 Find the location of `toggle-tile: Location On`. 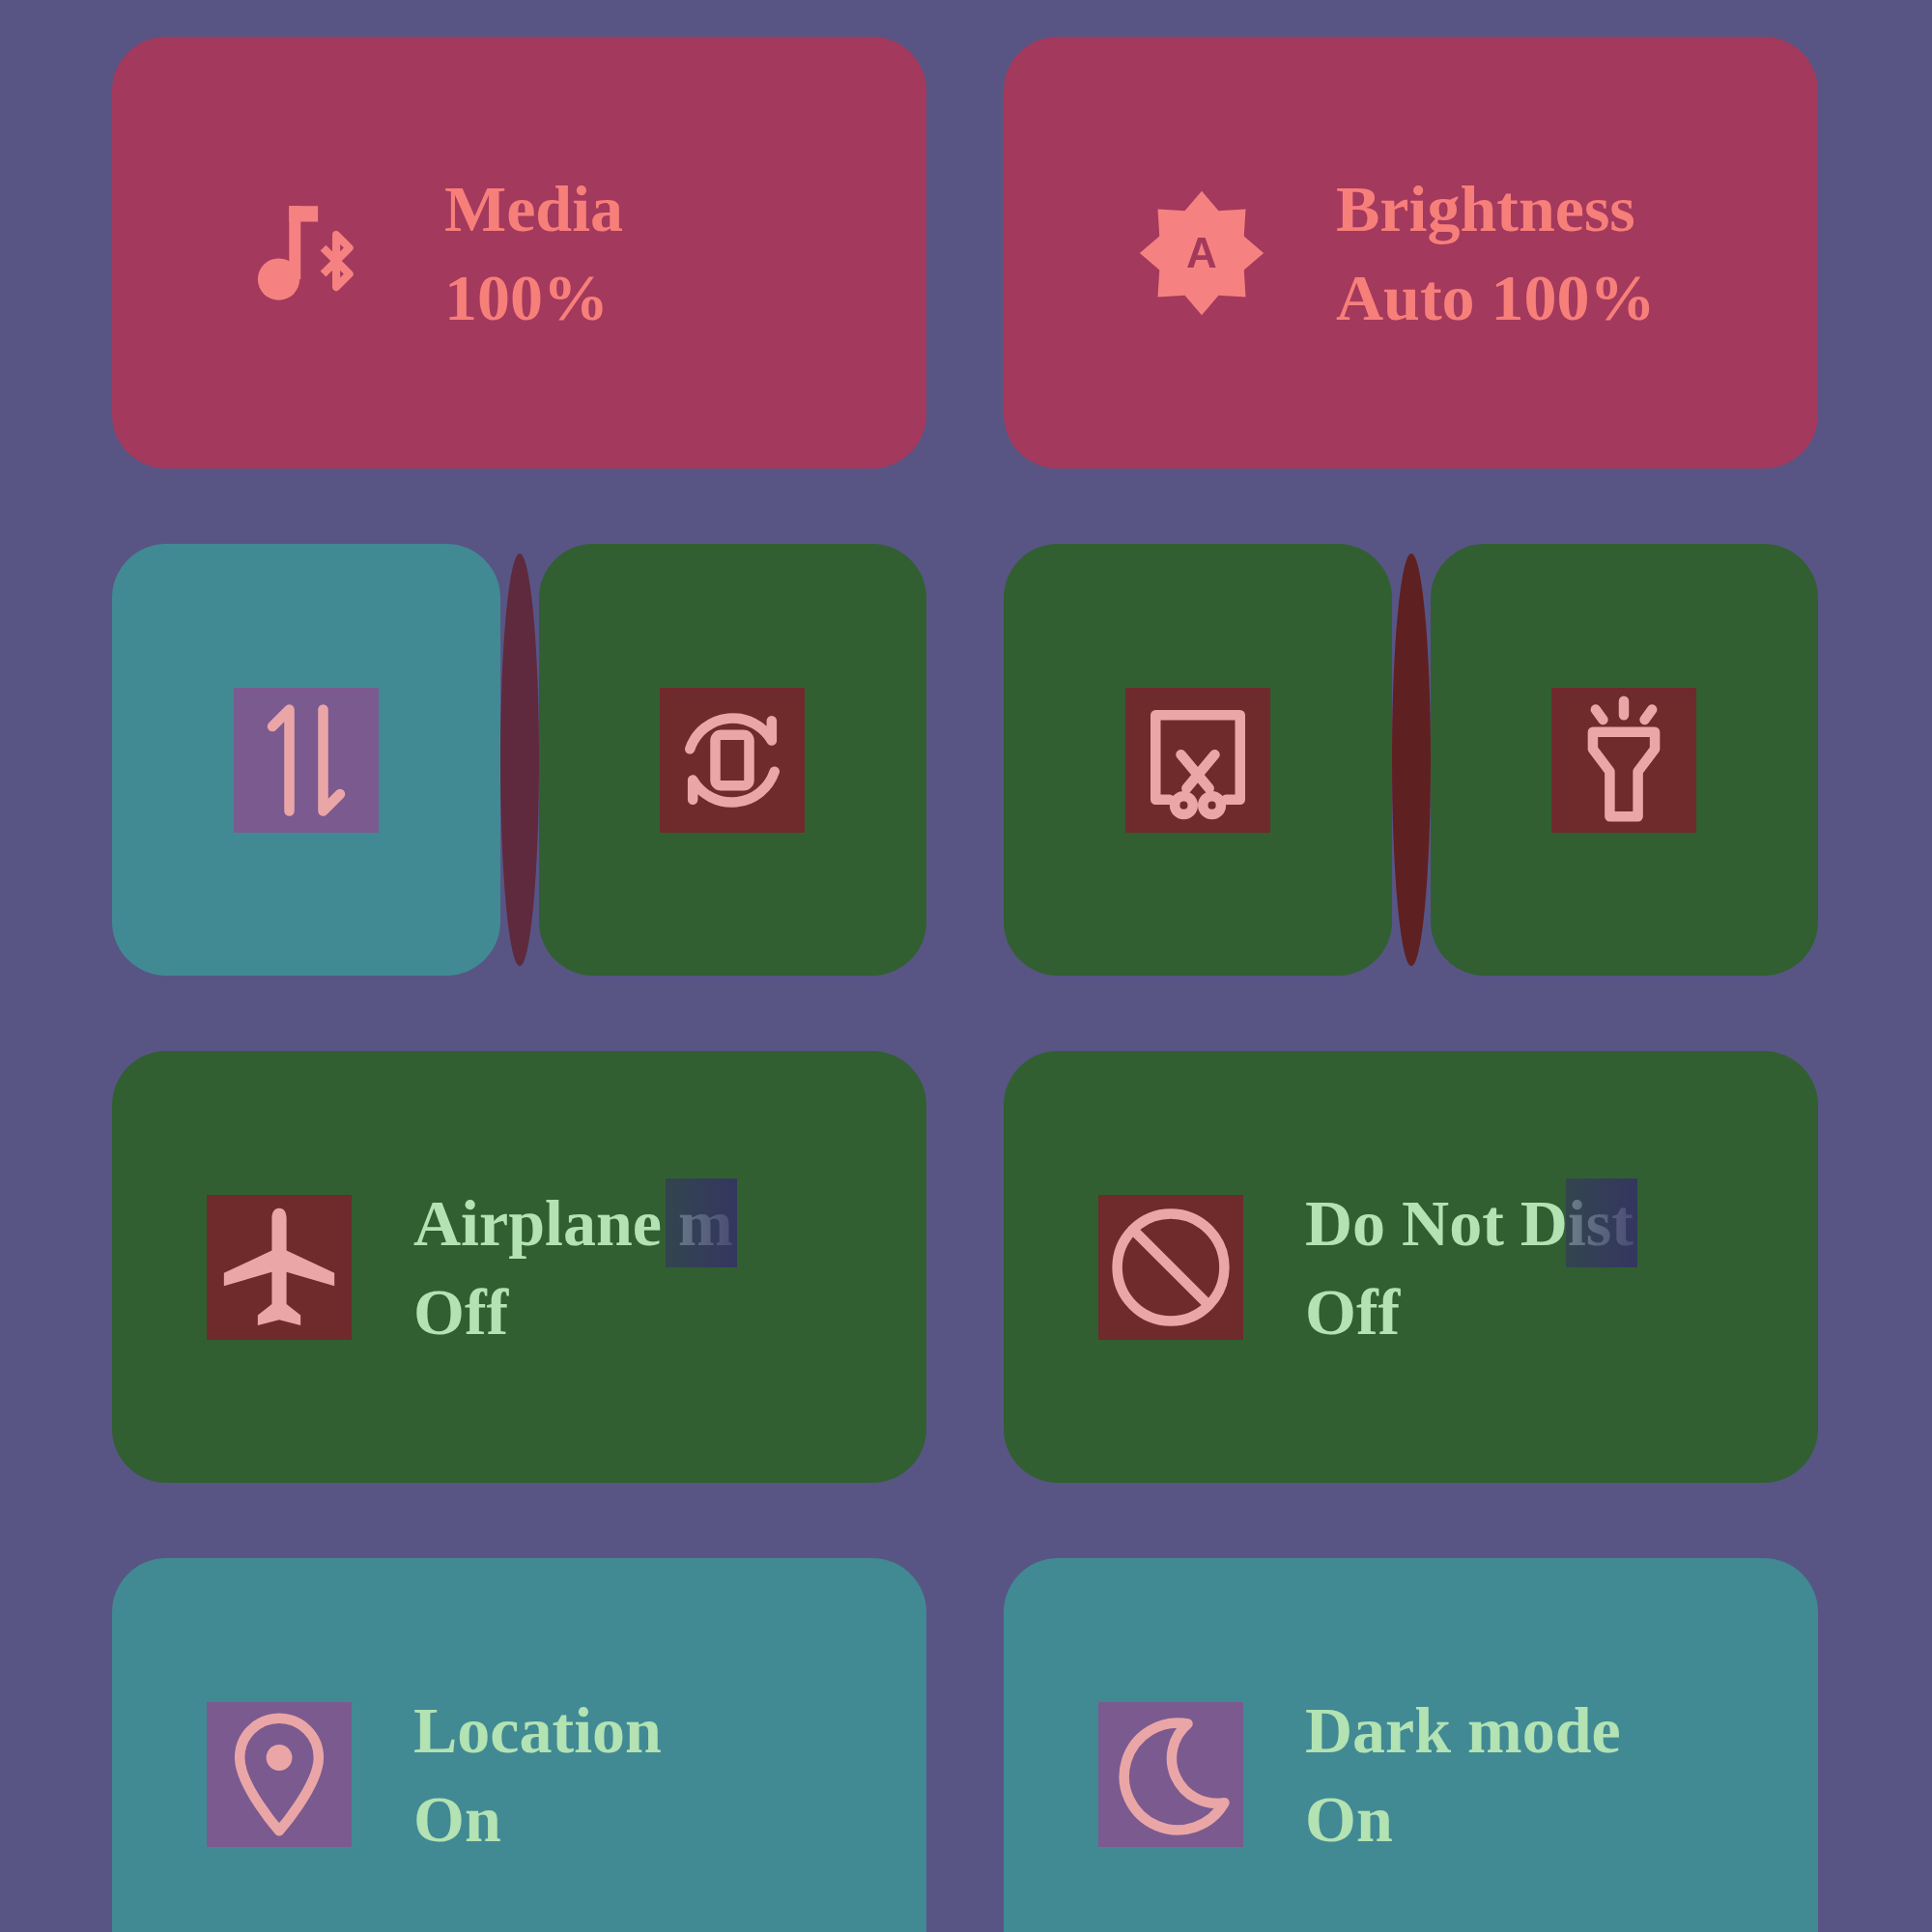

toggle-tile: Location On is located at coordinates (519, 1745).